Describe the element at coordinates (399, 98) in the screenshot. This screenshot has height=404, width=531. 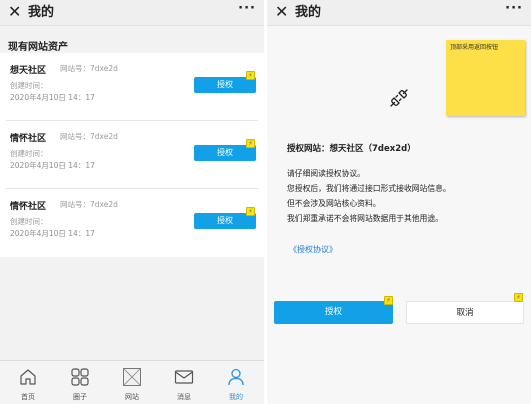
I see `plug-disconnected-icon` at that location.